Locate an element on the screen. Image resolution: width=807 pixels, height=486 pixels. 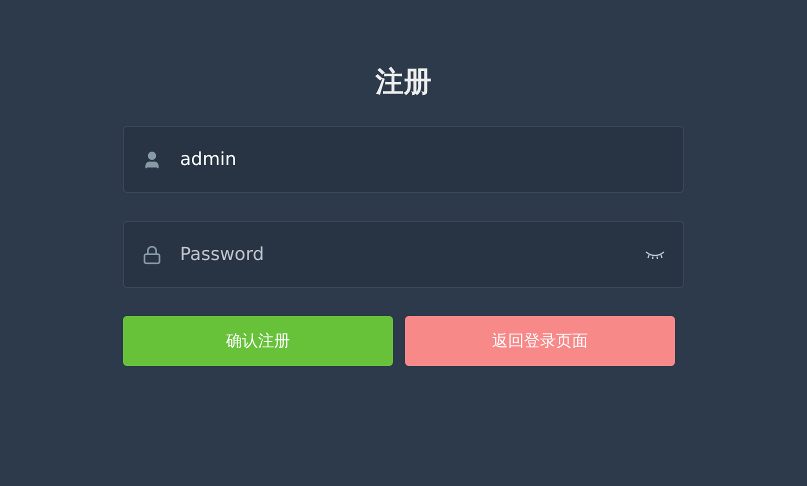
password-placeholder: Password is located at coordinates (223, 255).